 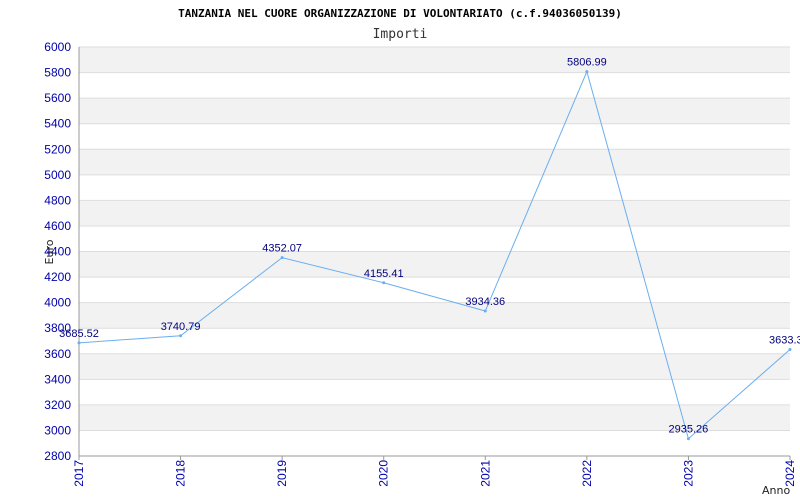 I want to click on data-label: 3934.36, so click(x=485, y=302).